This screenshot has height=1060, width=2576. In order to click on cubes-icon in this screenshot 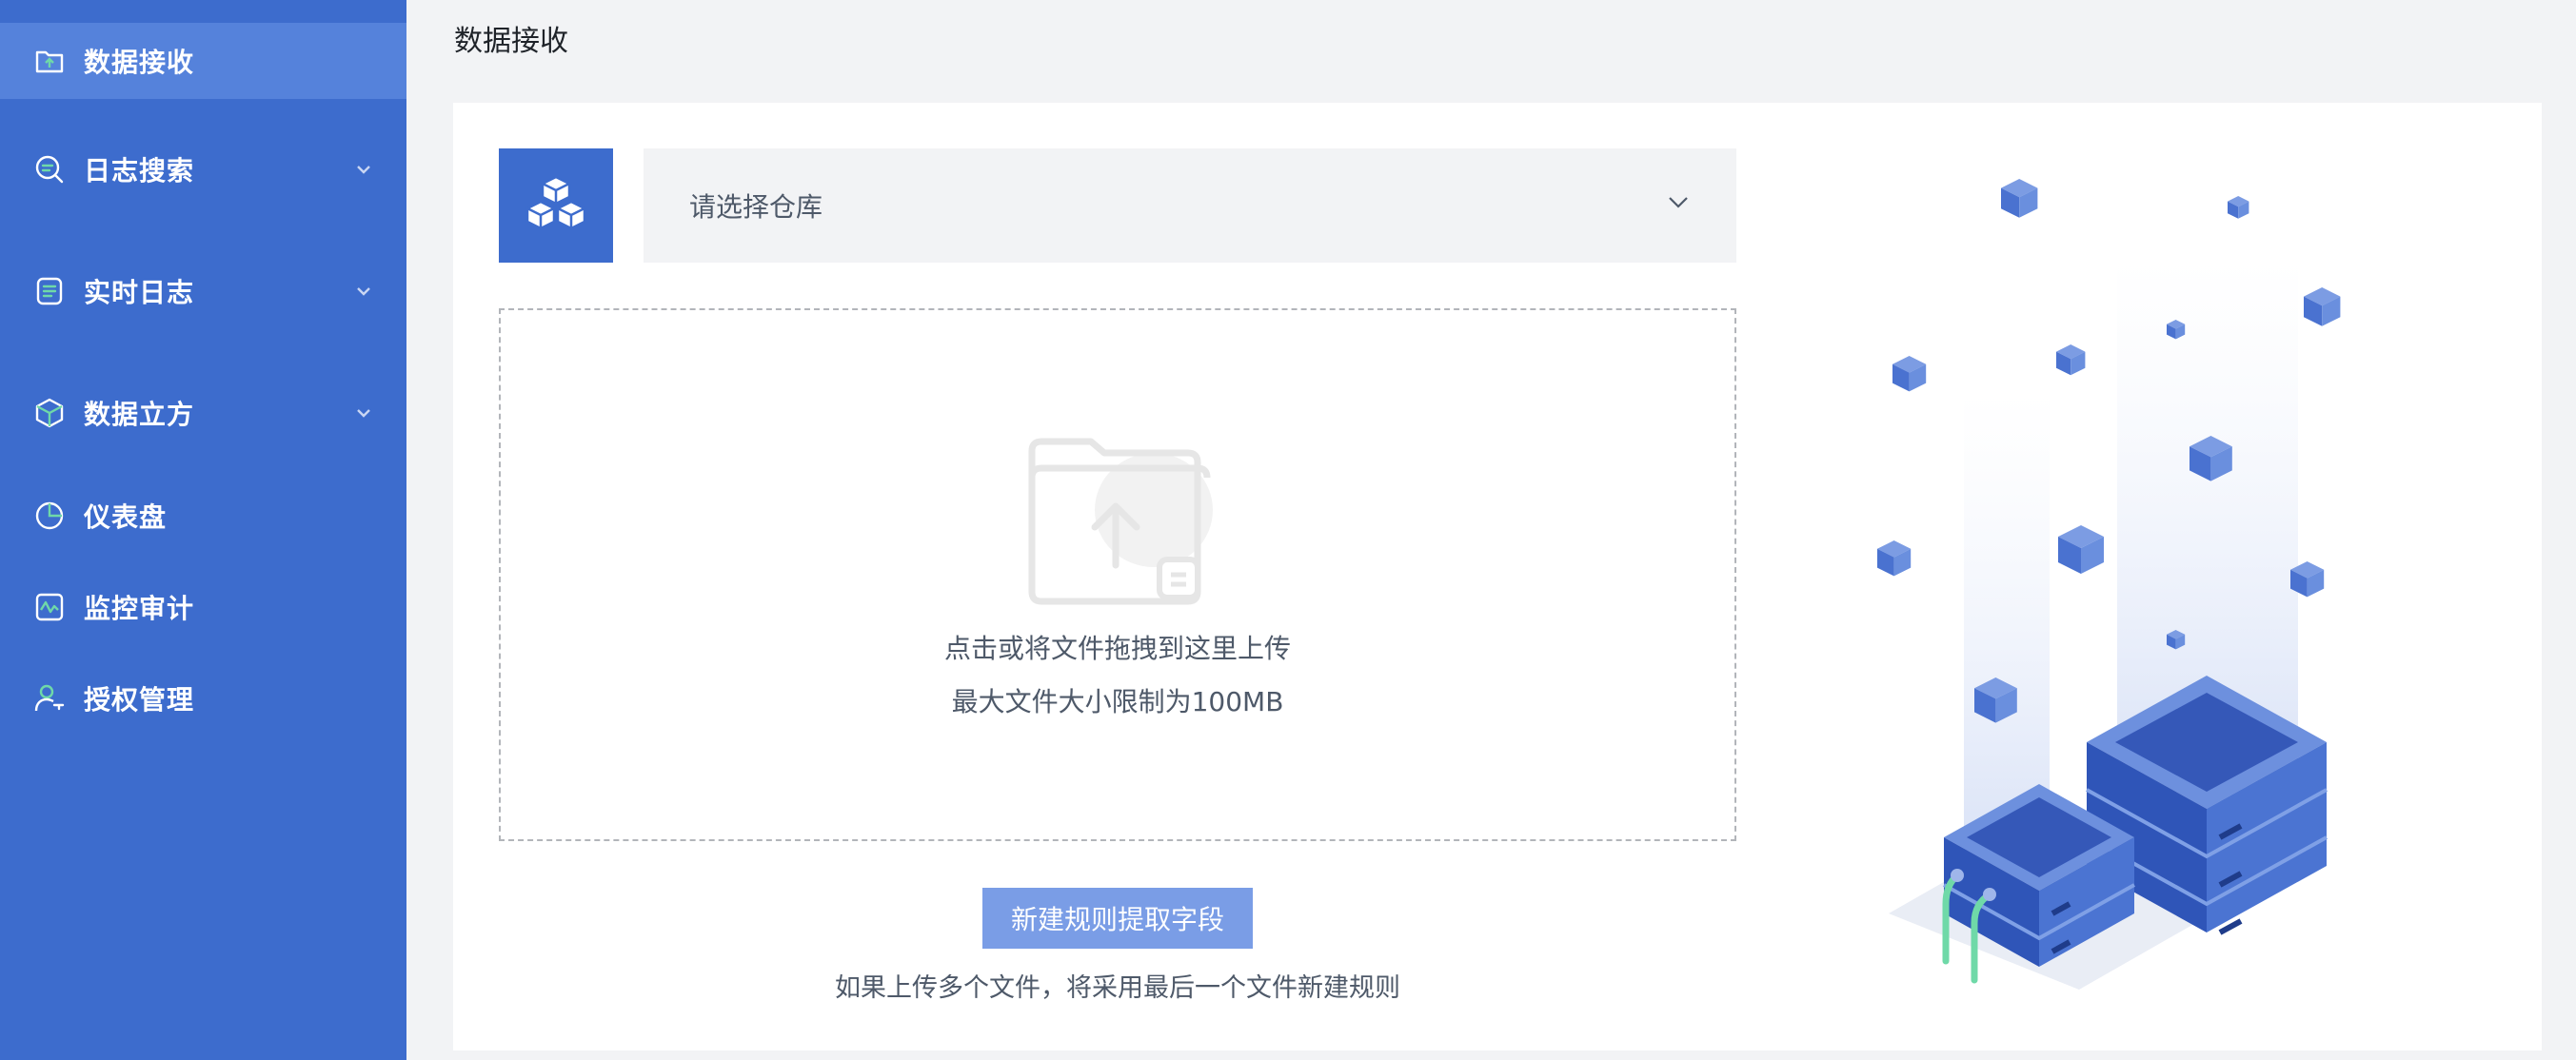, I will do `click(556, 206)`.